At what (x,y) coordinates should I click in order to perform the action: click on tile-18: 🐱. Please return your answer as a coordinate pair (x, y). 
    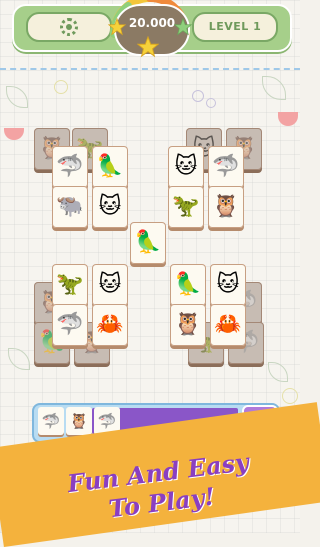
    Looking at the image, I should click on (228, 285).